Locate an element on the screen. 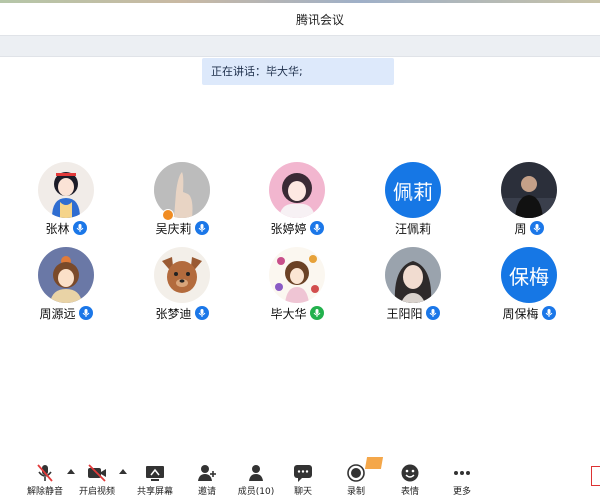 The height and width of the screenshot is (498, 600). unmute-label: 解除静音 is located at coordinates (44, 492).